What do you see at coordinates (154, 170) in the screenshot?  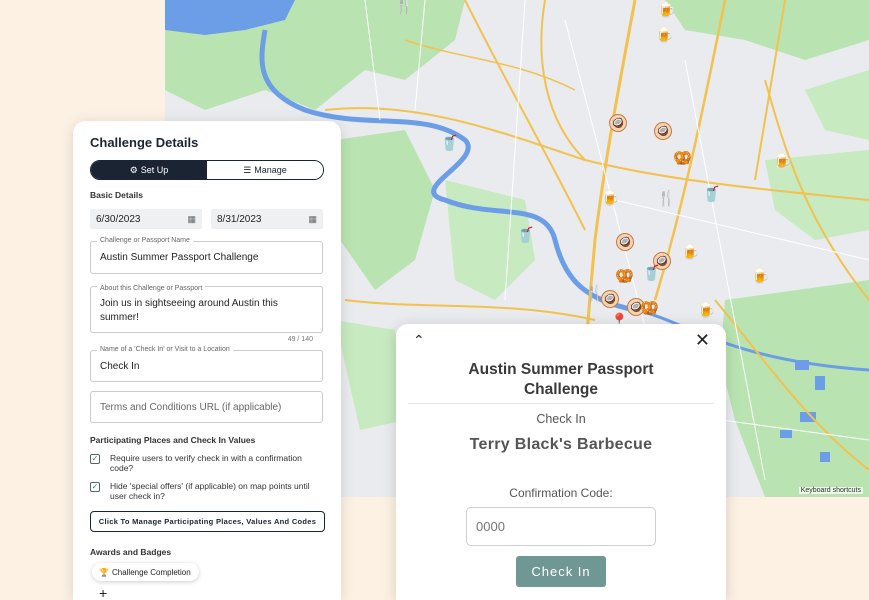 I see `tab-set-up-label: Set Up` at bounding box center [154, 170].